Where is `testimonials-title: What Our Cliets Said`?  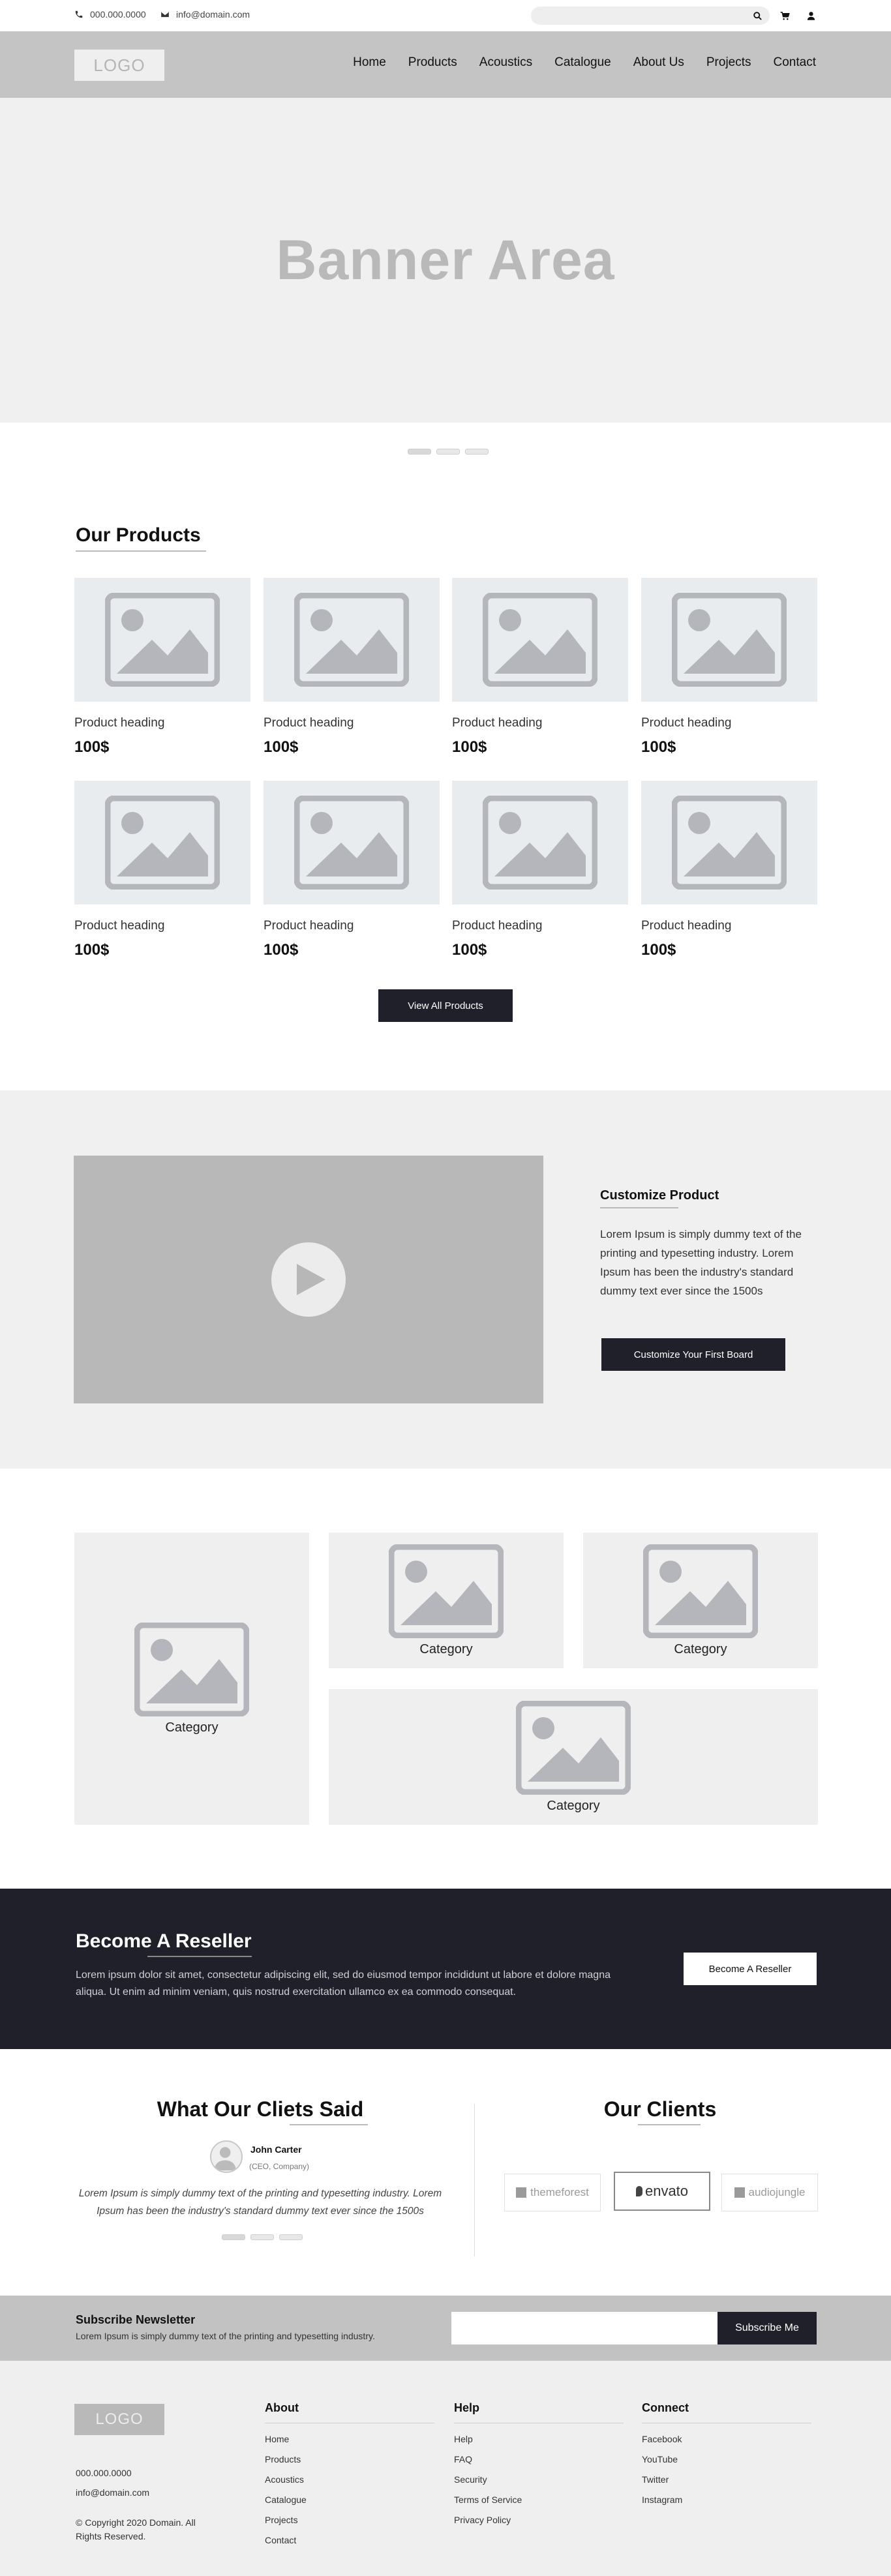
testimonials-title: What Our Cliets Said is located at coordinates (260, 2111).